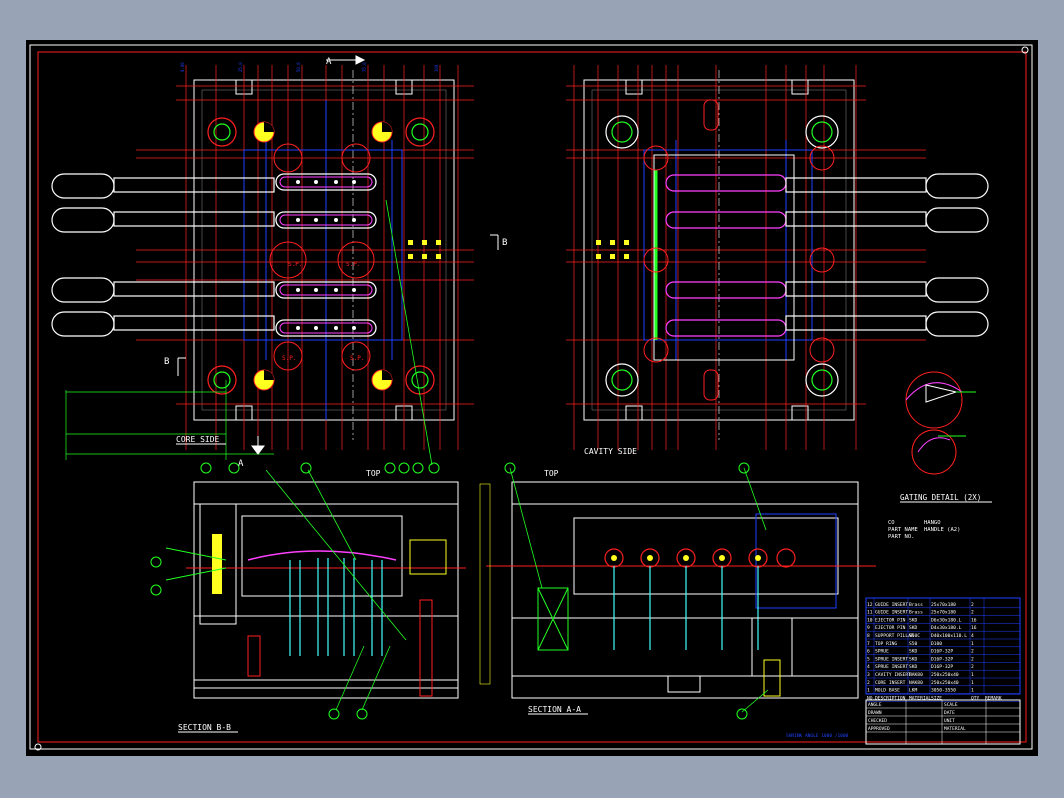 This screenshot has height=798, width=1064. What do you see at coordinates (298, 67) in the screenshot?
I see `svg-text: 50.0` at bounding box center [298, 67].